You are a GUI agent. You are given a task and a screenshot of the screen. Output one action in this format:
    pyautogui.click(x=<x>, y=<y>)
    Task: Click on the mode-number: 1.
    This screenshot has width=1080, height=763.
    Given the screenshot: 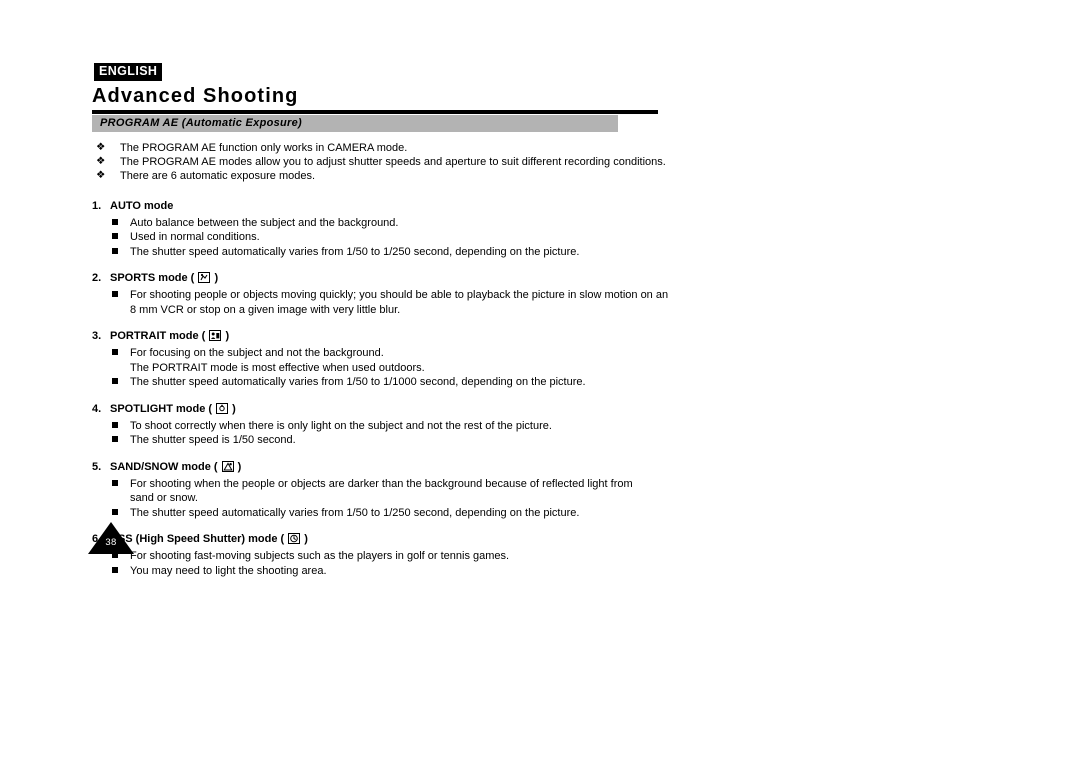 What is the action you would take?
    pyautogui.click(x=97, y=205)
    